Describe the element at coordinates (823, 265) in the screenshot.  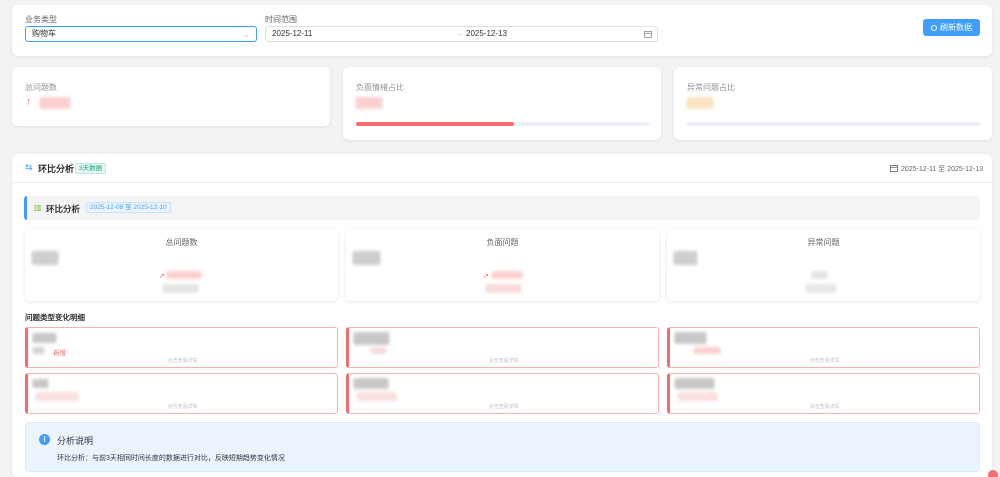
I see `metric-card-abnormal: 异常问题` at that location.